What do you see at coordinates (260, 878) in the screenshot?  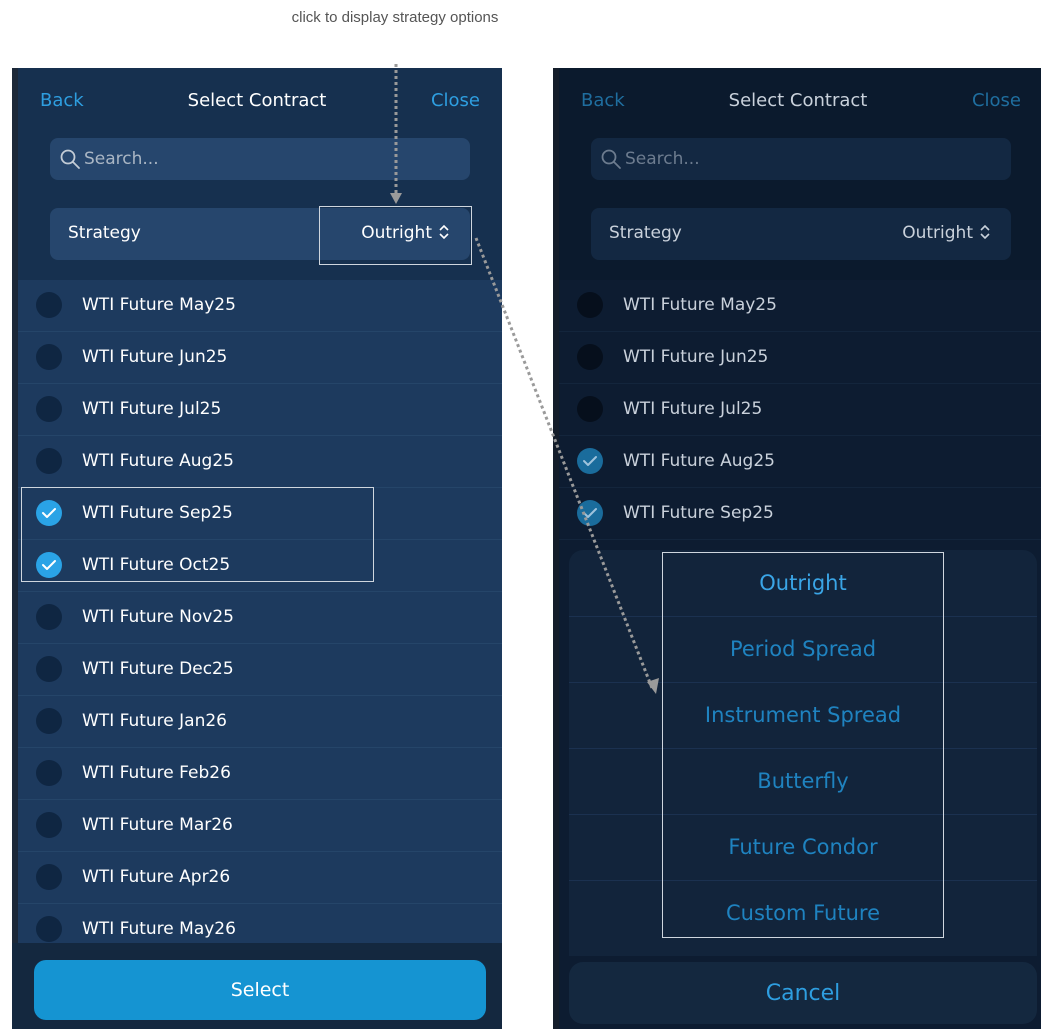 I see `list-item: WTI Future Apr26` at bounding box center [260, 878].